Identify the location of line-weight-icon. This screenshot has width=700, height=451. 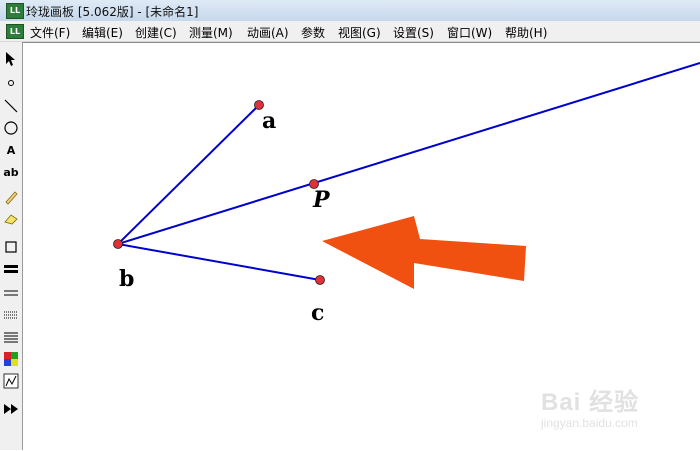
(11, 337).